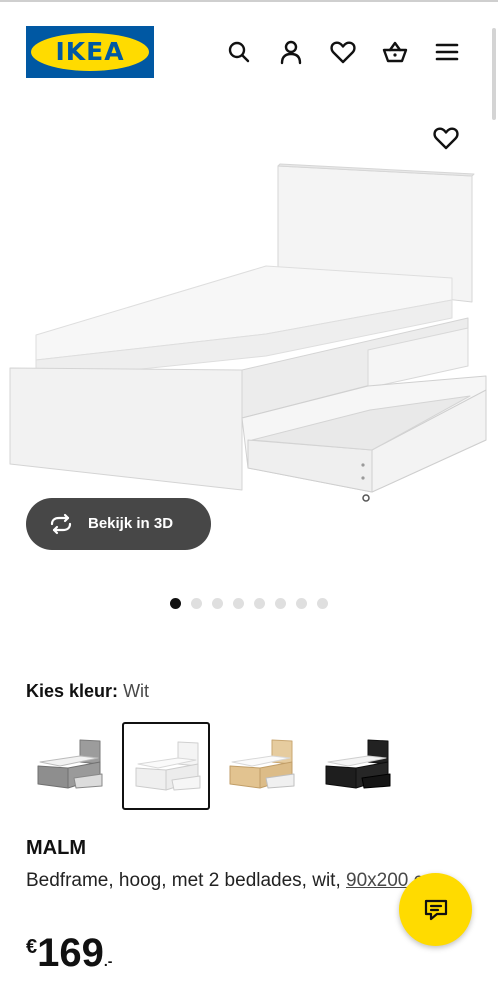 This screenshot has width=498, height=987. I want to click on color-swatch-white, so click(166, 766).